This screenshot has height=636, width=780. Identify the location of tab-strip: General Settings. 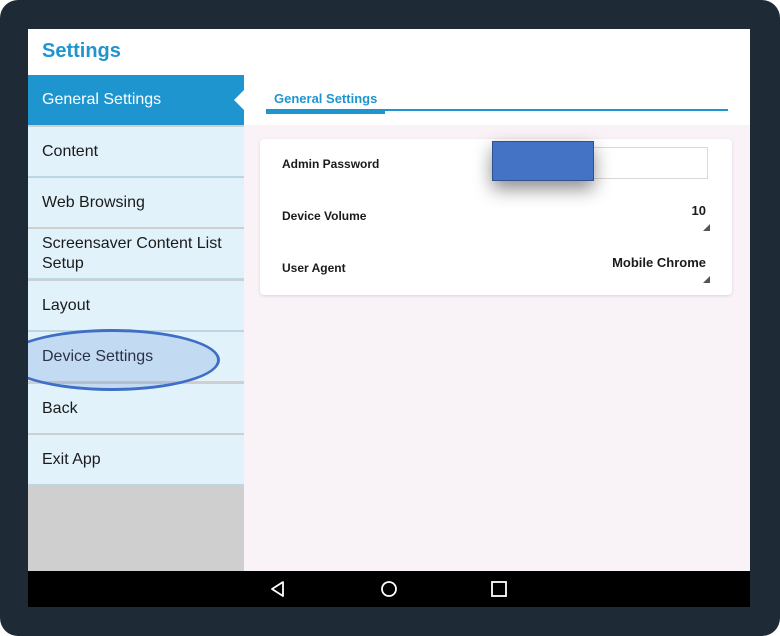
(497, 100).